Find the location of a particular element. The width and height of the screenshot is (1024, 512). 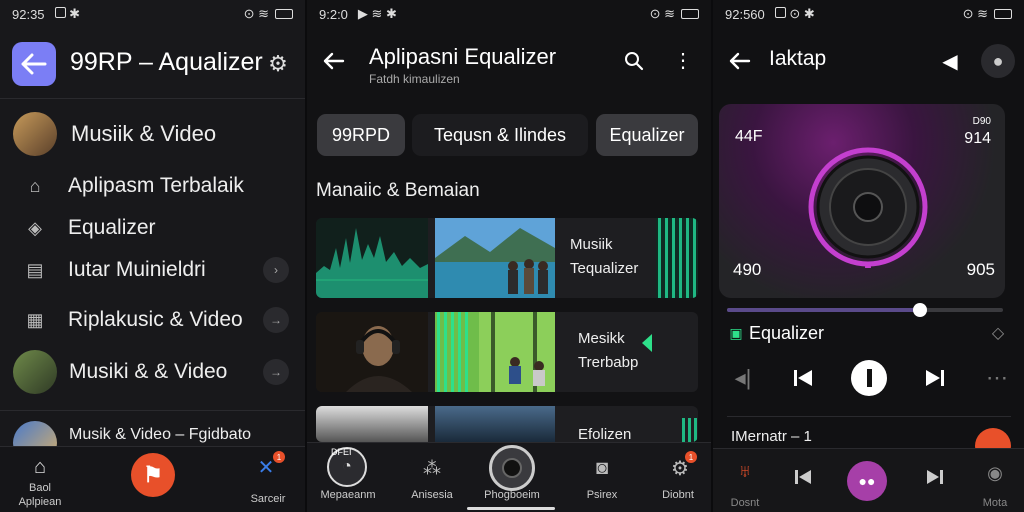

record-player-photo is located at coordinates (372, 424).